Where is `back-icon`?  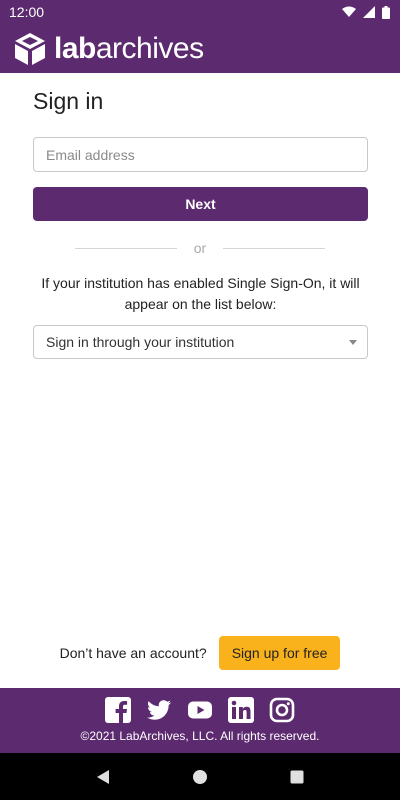
back-icon is located at coordinates (103, 777).